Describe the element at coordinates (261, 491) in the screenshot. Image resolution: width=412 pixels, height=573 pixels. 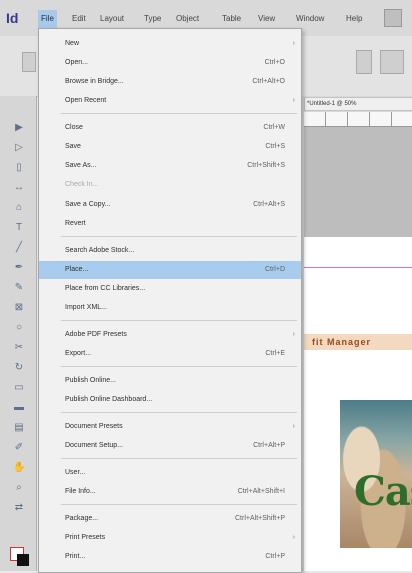
I see `menu-item-shortcut: Ctrl+Alt+Shift+I` at that location.